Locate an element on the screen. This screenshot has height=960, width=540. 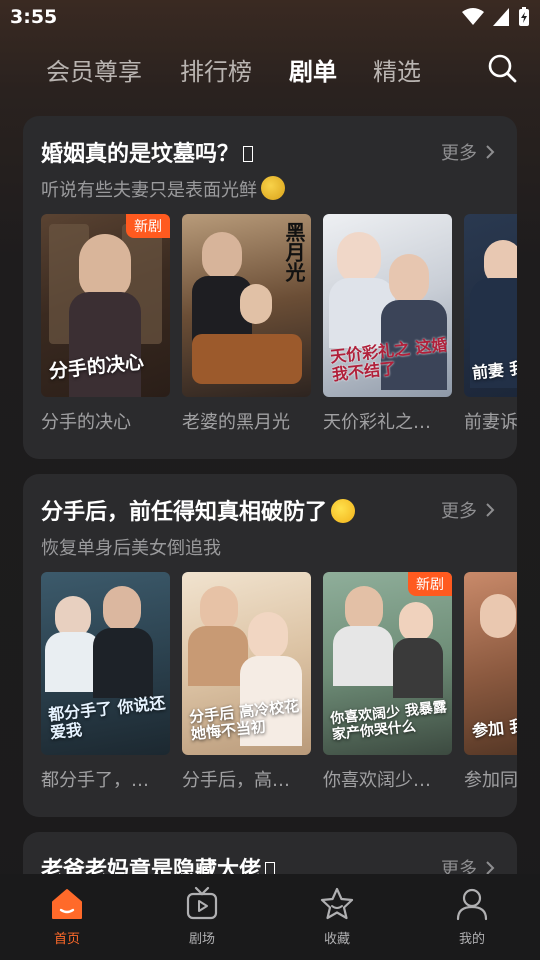
poster-title-art: 参加 我惊 is located at coordinates (494, 727).